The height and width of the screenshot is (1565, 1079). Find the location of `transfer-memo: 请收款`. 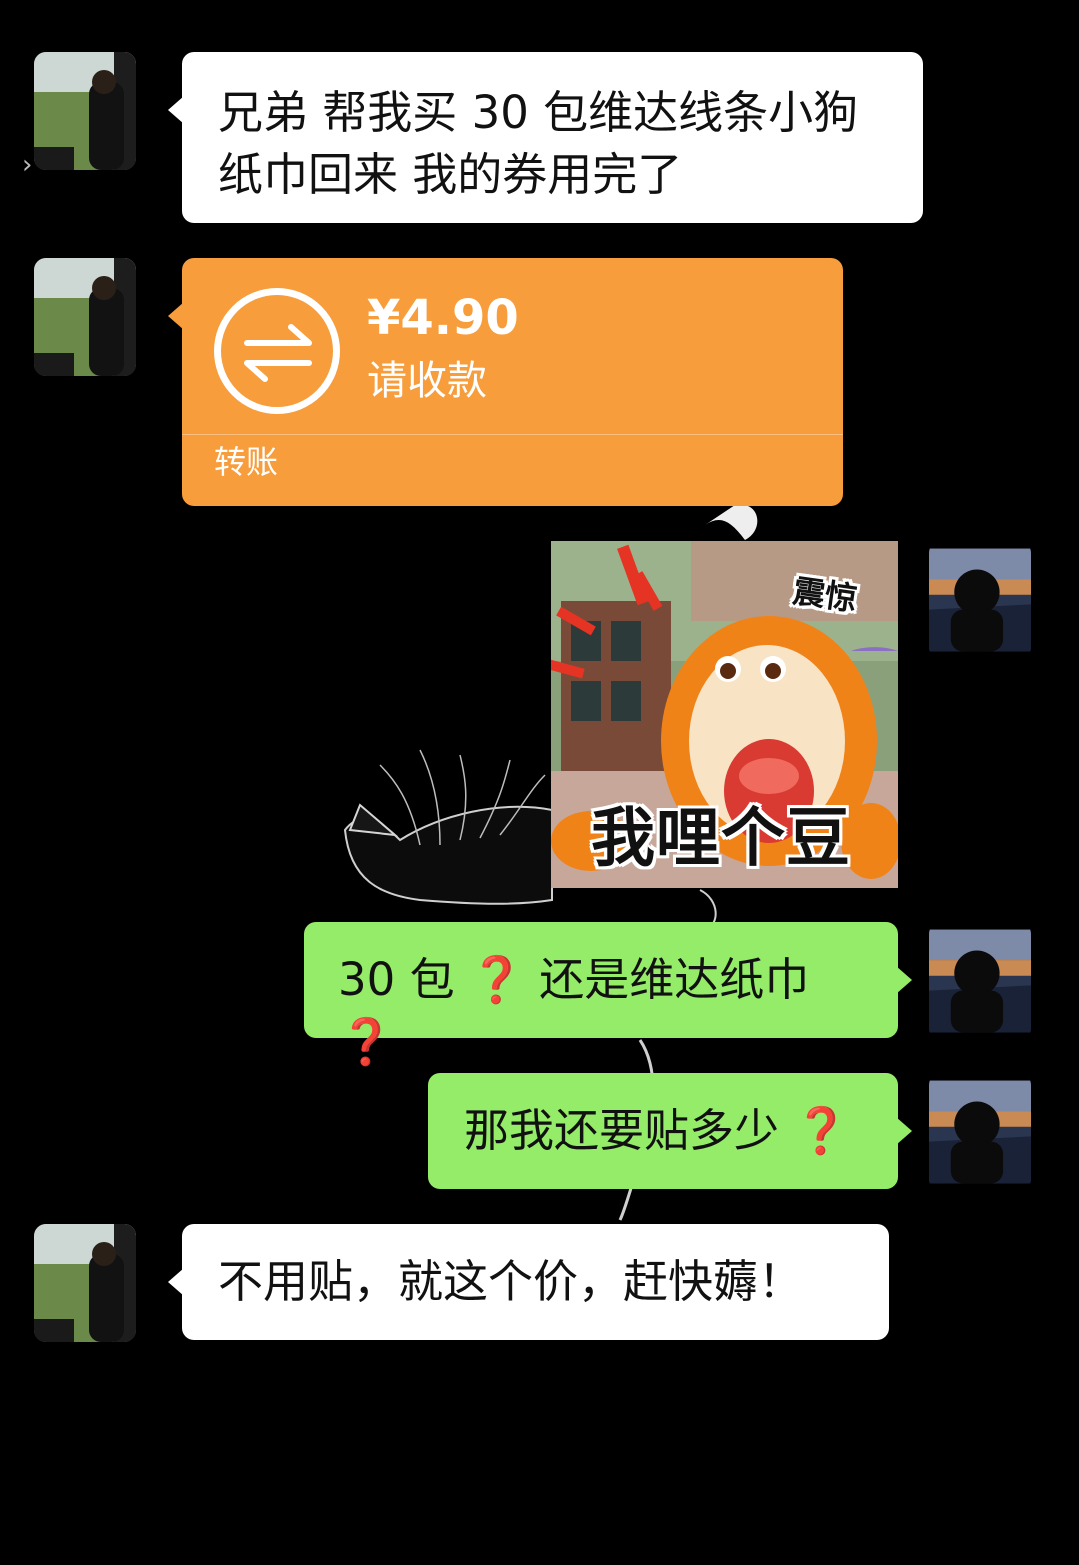

transfer-memo: 请收款 is located at coordinates (427, 381).